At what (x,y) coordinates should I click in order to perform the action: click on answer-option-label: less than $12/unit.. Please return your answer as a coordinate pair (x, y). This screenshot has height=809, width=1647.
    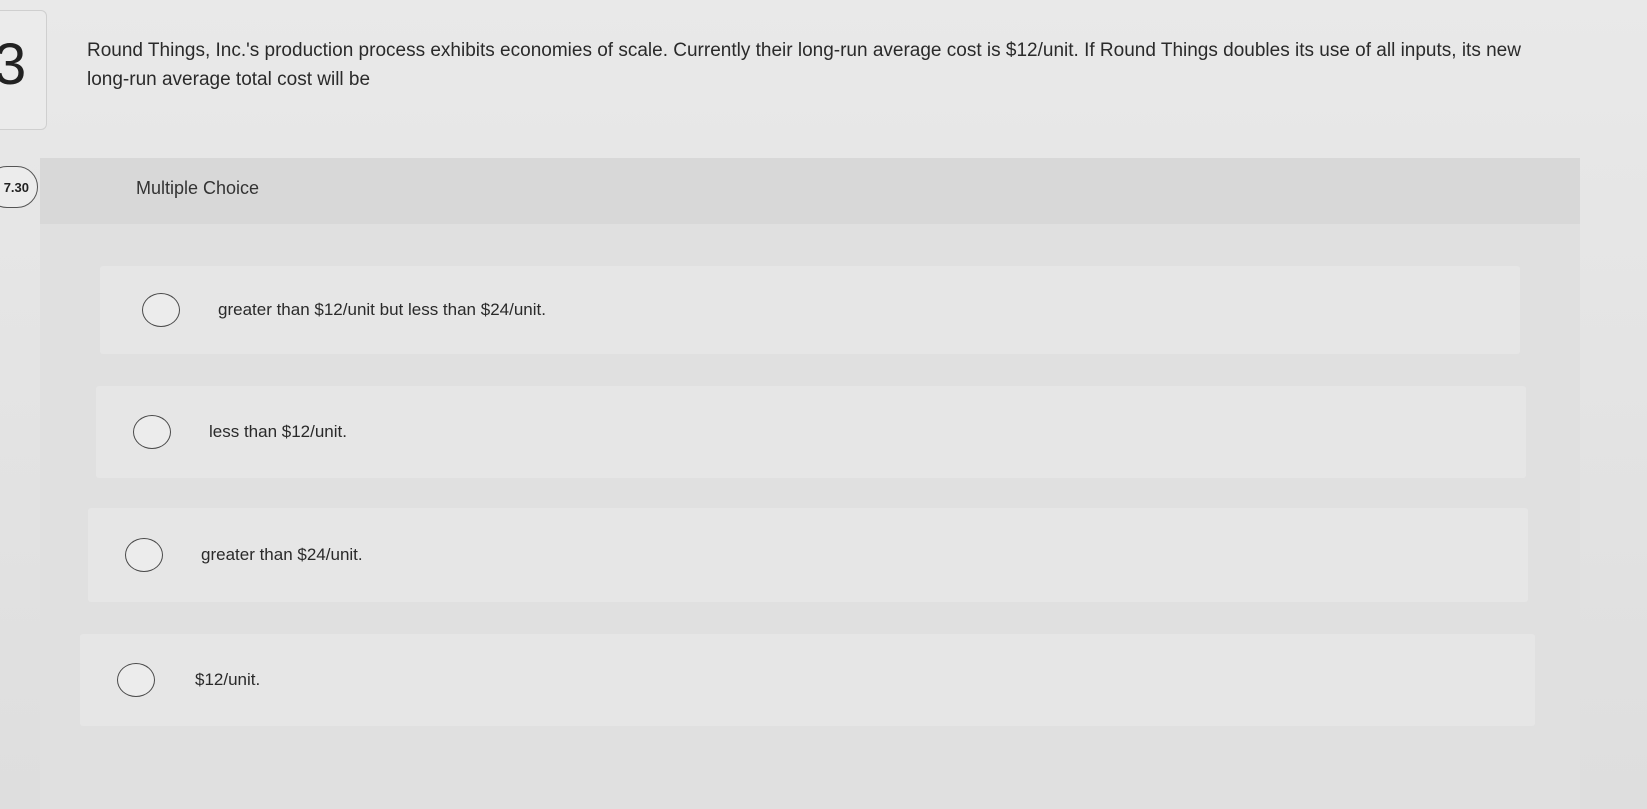
    Looking at the image, I should click on (278, 431).